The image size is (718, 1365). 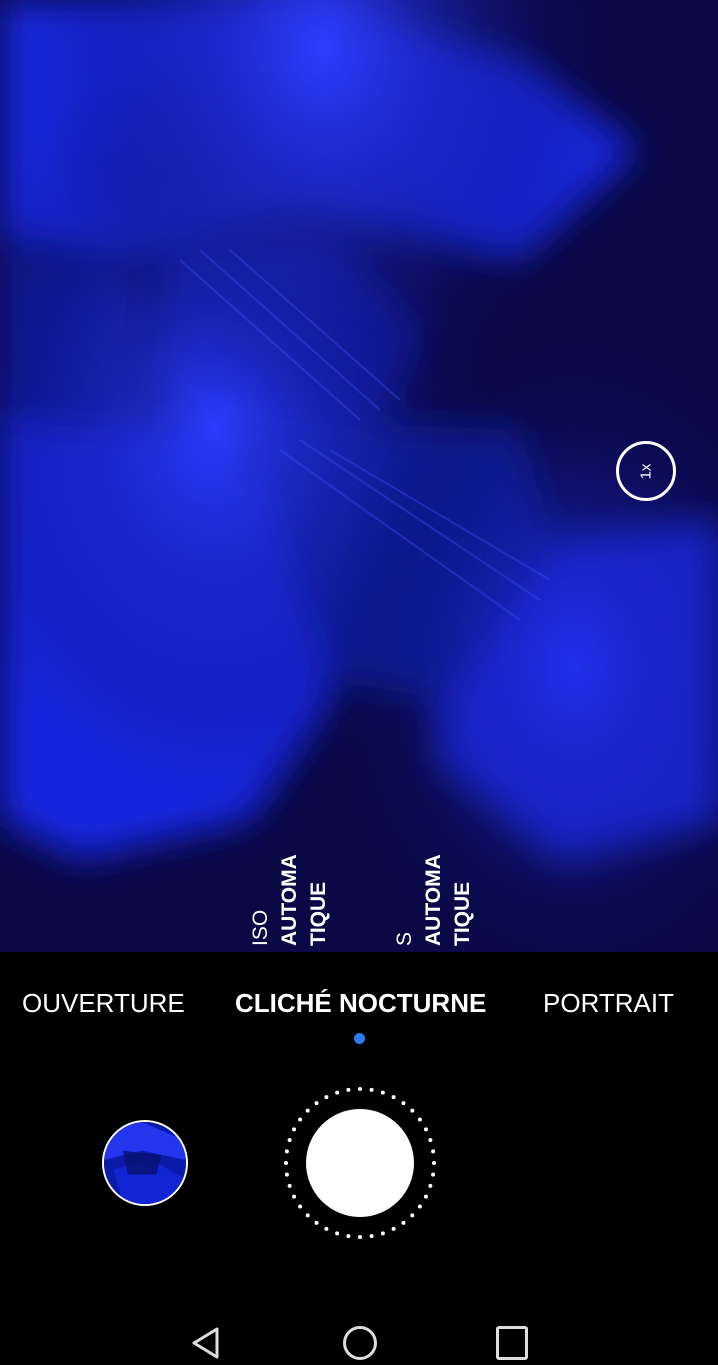 I want to click on shutter-speed-value-line2: TIQUE, so click(x=462, y=913).